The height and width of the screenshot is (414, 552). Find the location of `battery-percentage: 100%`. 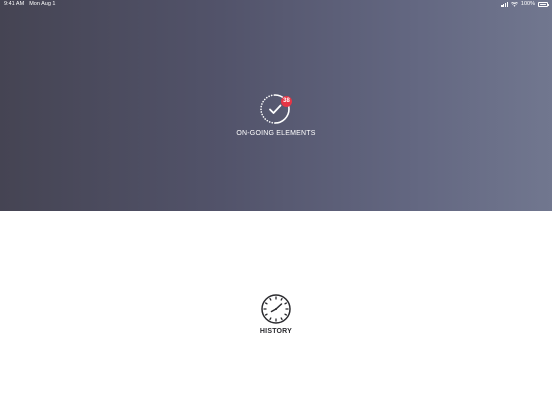

battery-percentage: 100% is located at coordinates (527, 4).